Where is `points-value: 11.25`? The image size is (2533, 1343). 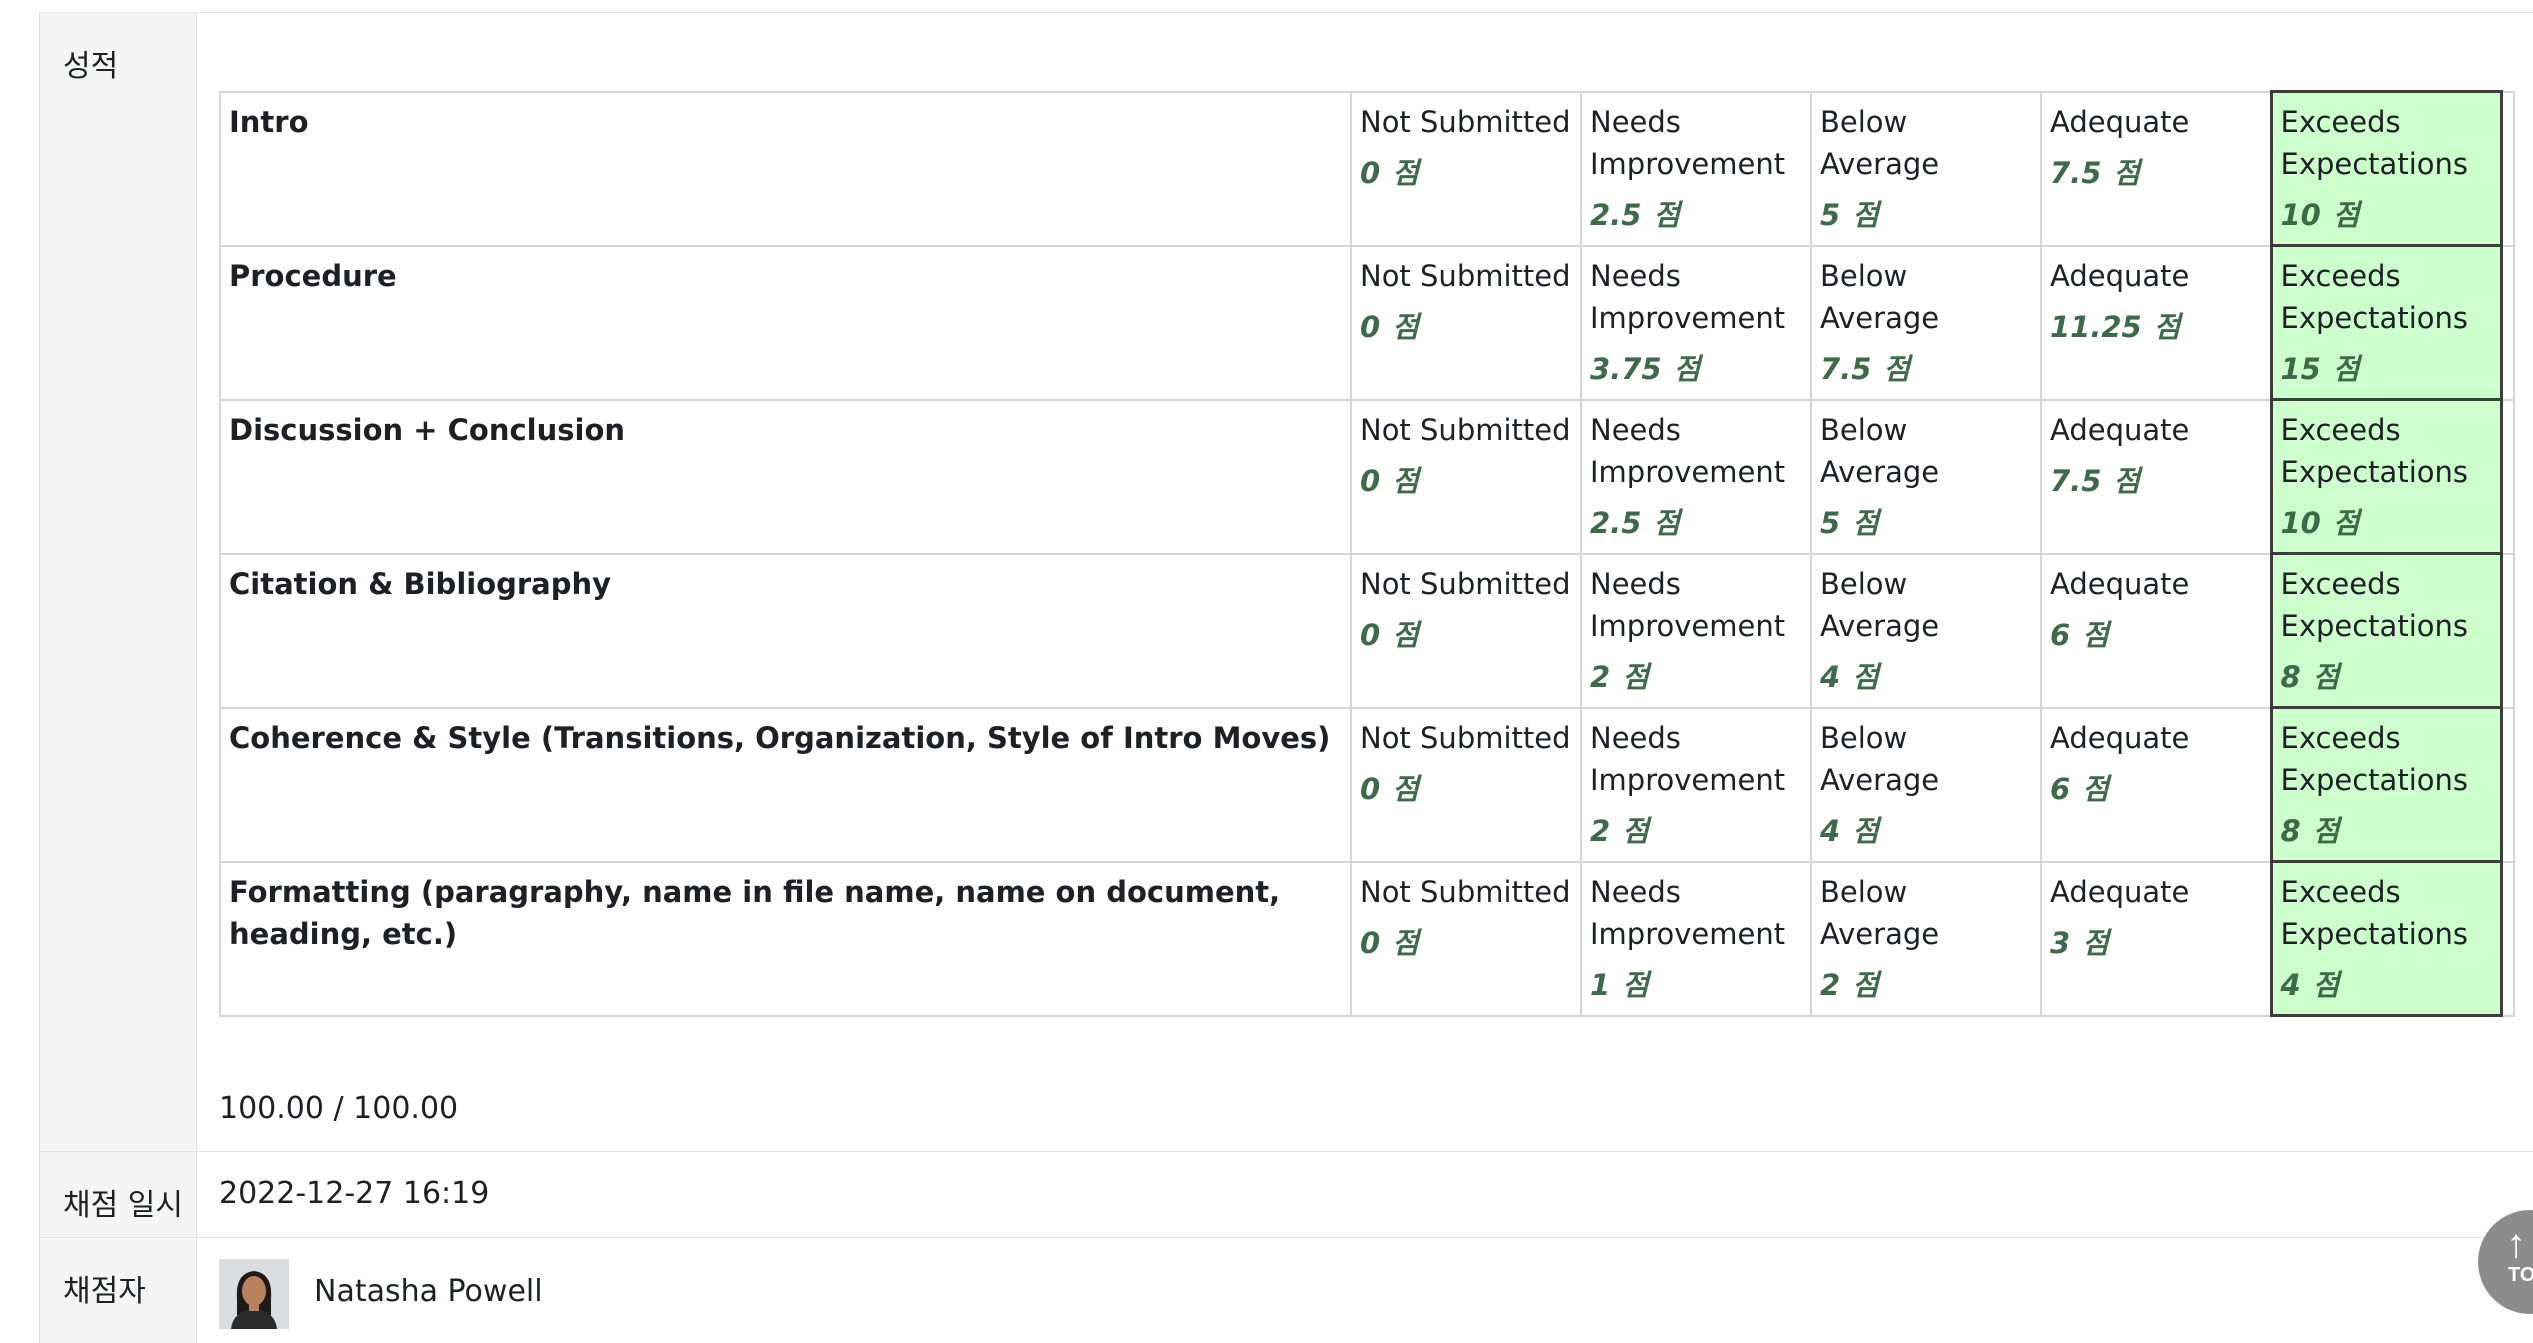 points-value: 11.25 is located at coordinates (2096, 326).